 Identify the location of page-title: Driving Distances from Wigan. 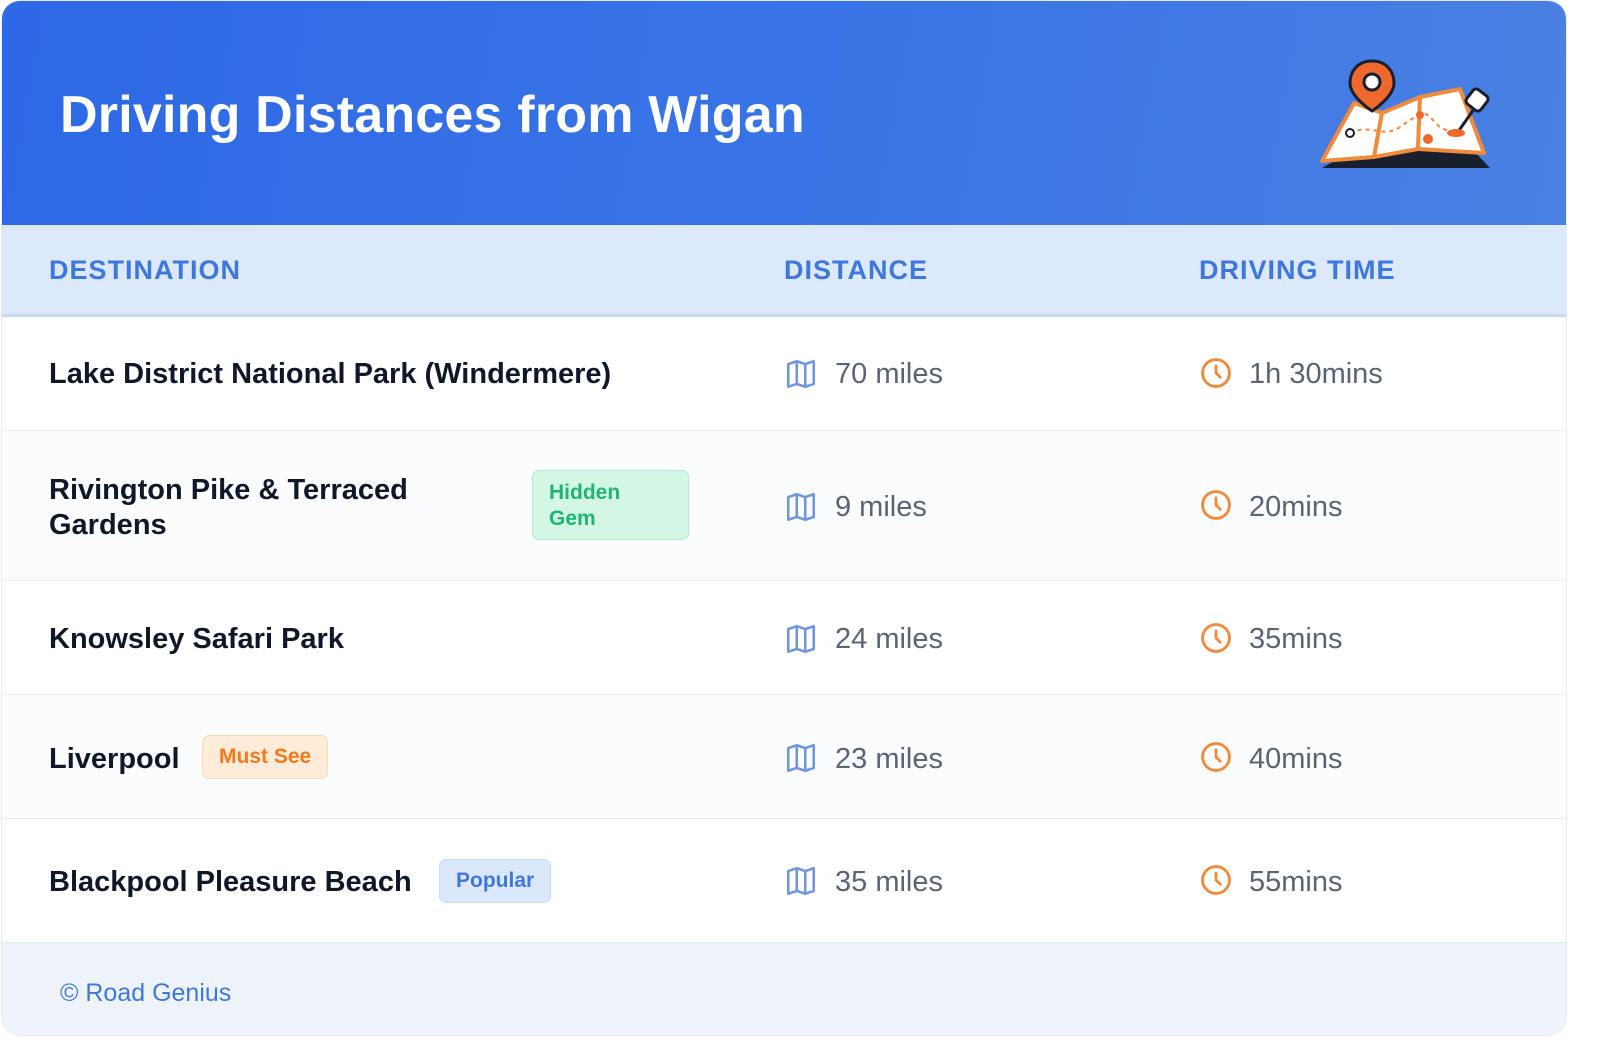
(432, 115).